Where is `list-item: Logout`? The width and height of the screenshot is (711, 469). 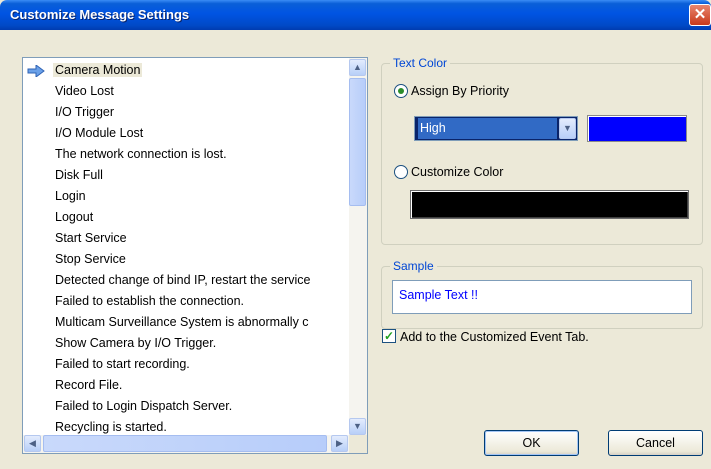
list-item: Logout is located at coordinates (184, 217).